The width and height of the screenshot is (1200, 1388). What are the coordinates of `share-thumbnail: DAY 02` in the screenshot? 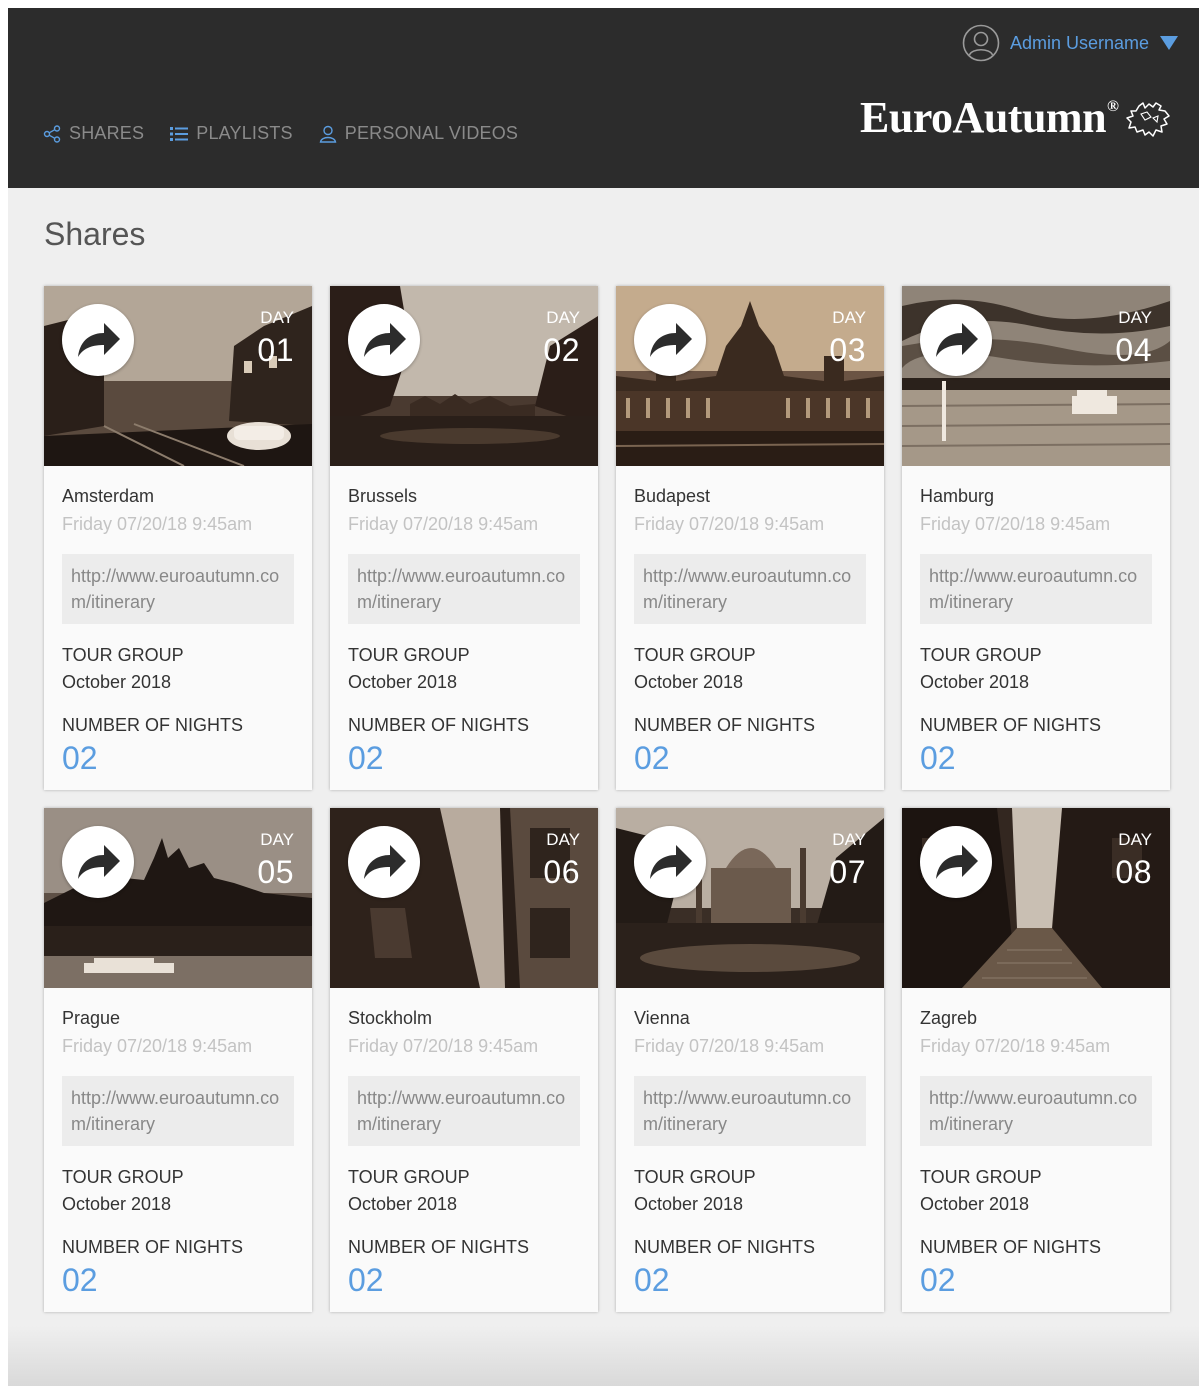 It's located at (464, 376).